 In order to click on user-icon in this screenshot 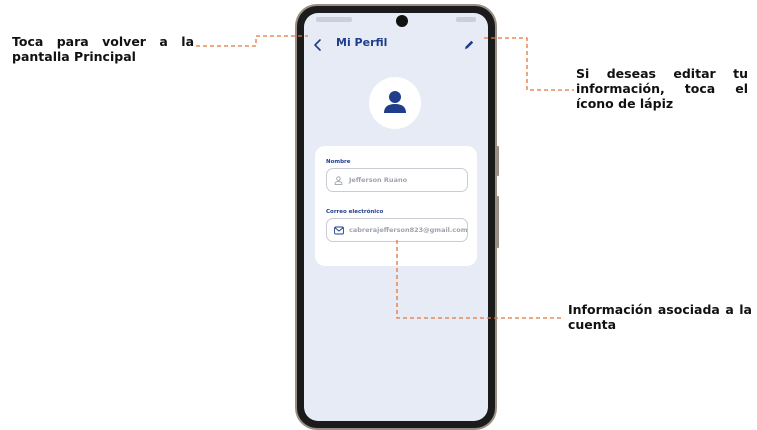, I will do `click(338, 180)`.